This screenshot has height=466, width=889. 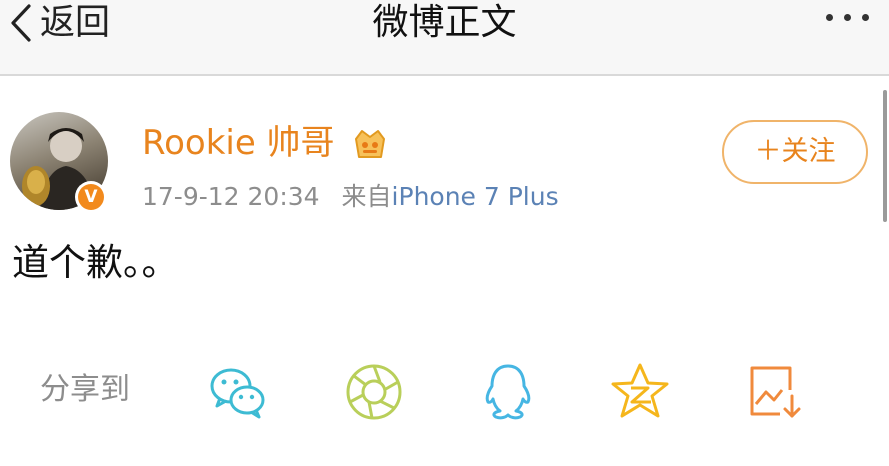 What do you see at coordinates (374, 392) in the screenshot?
I see `moments-icon` at bounding box center [374, 392].